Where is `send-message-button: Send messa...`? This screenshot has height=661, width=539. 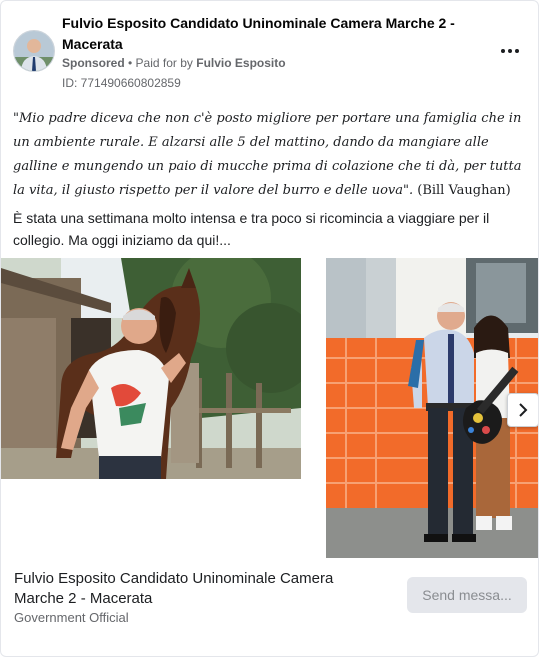 send-message-button: Send messa... is located at coordinates (467, 595).